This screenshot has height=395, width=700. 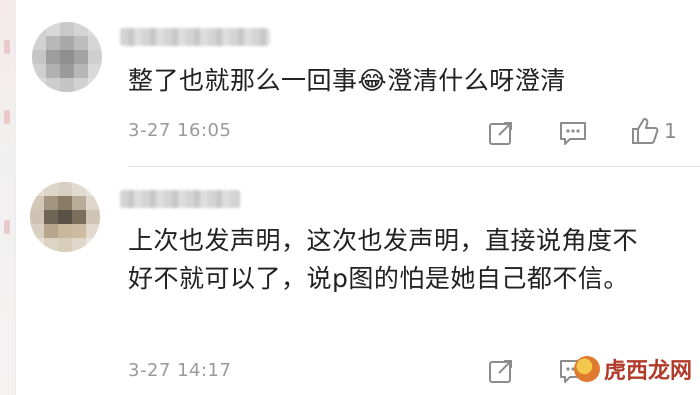 What do you see at coordinates (383, 259) in the screenshot?
I see `comment-text: 上次也发声明，这次也发声明，直接说角度不好不就可以了，说p图的怕是她自己都不信。` at bounding box center [383, 259].